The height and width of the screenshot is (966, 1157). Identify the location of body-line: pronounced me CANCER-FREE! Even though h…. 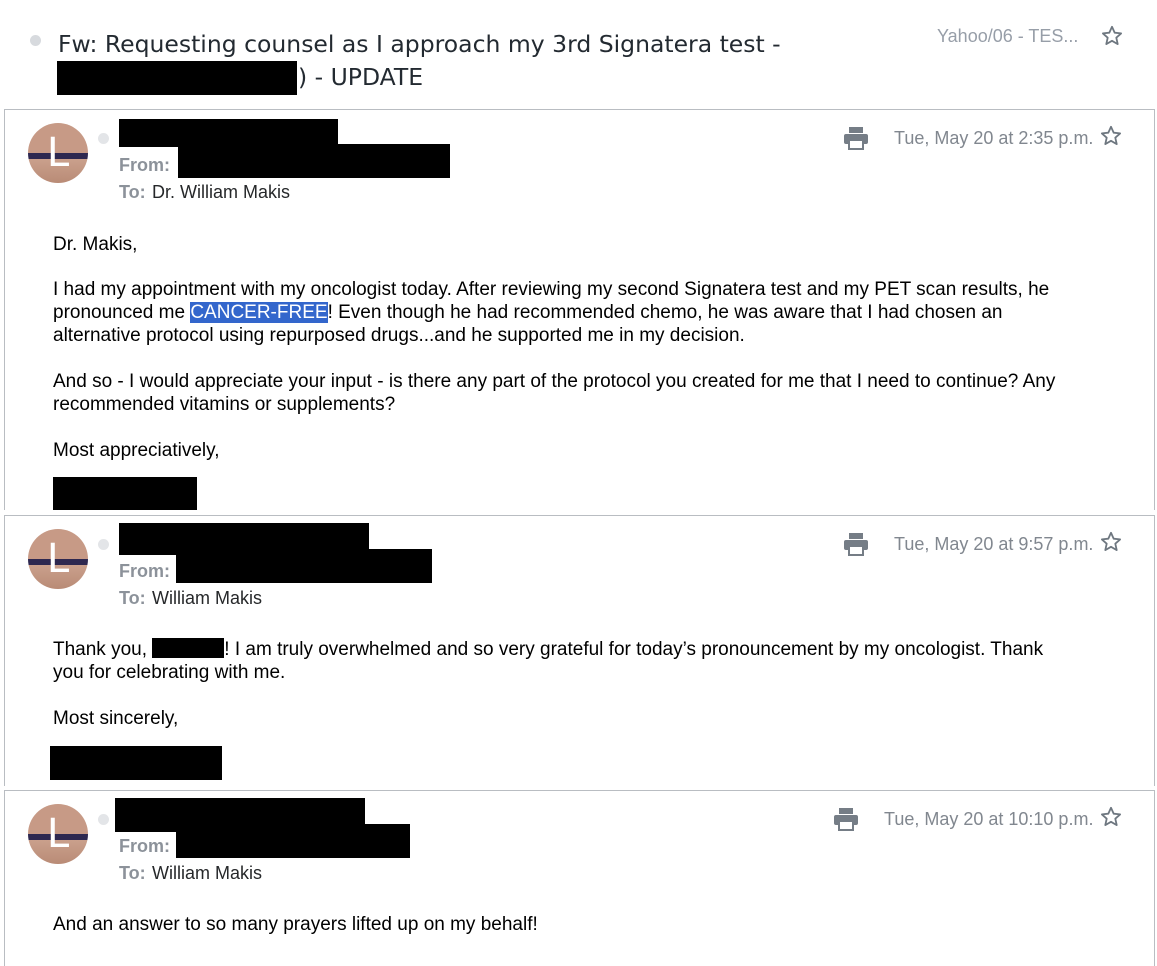
(528, 312).